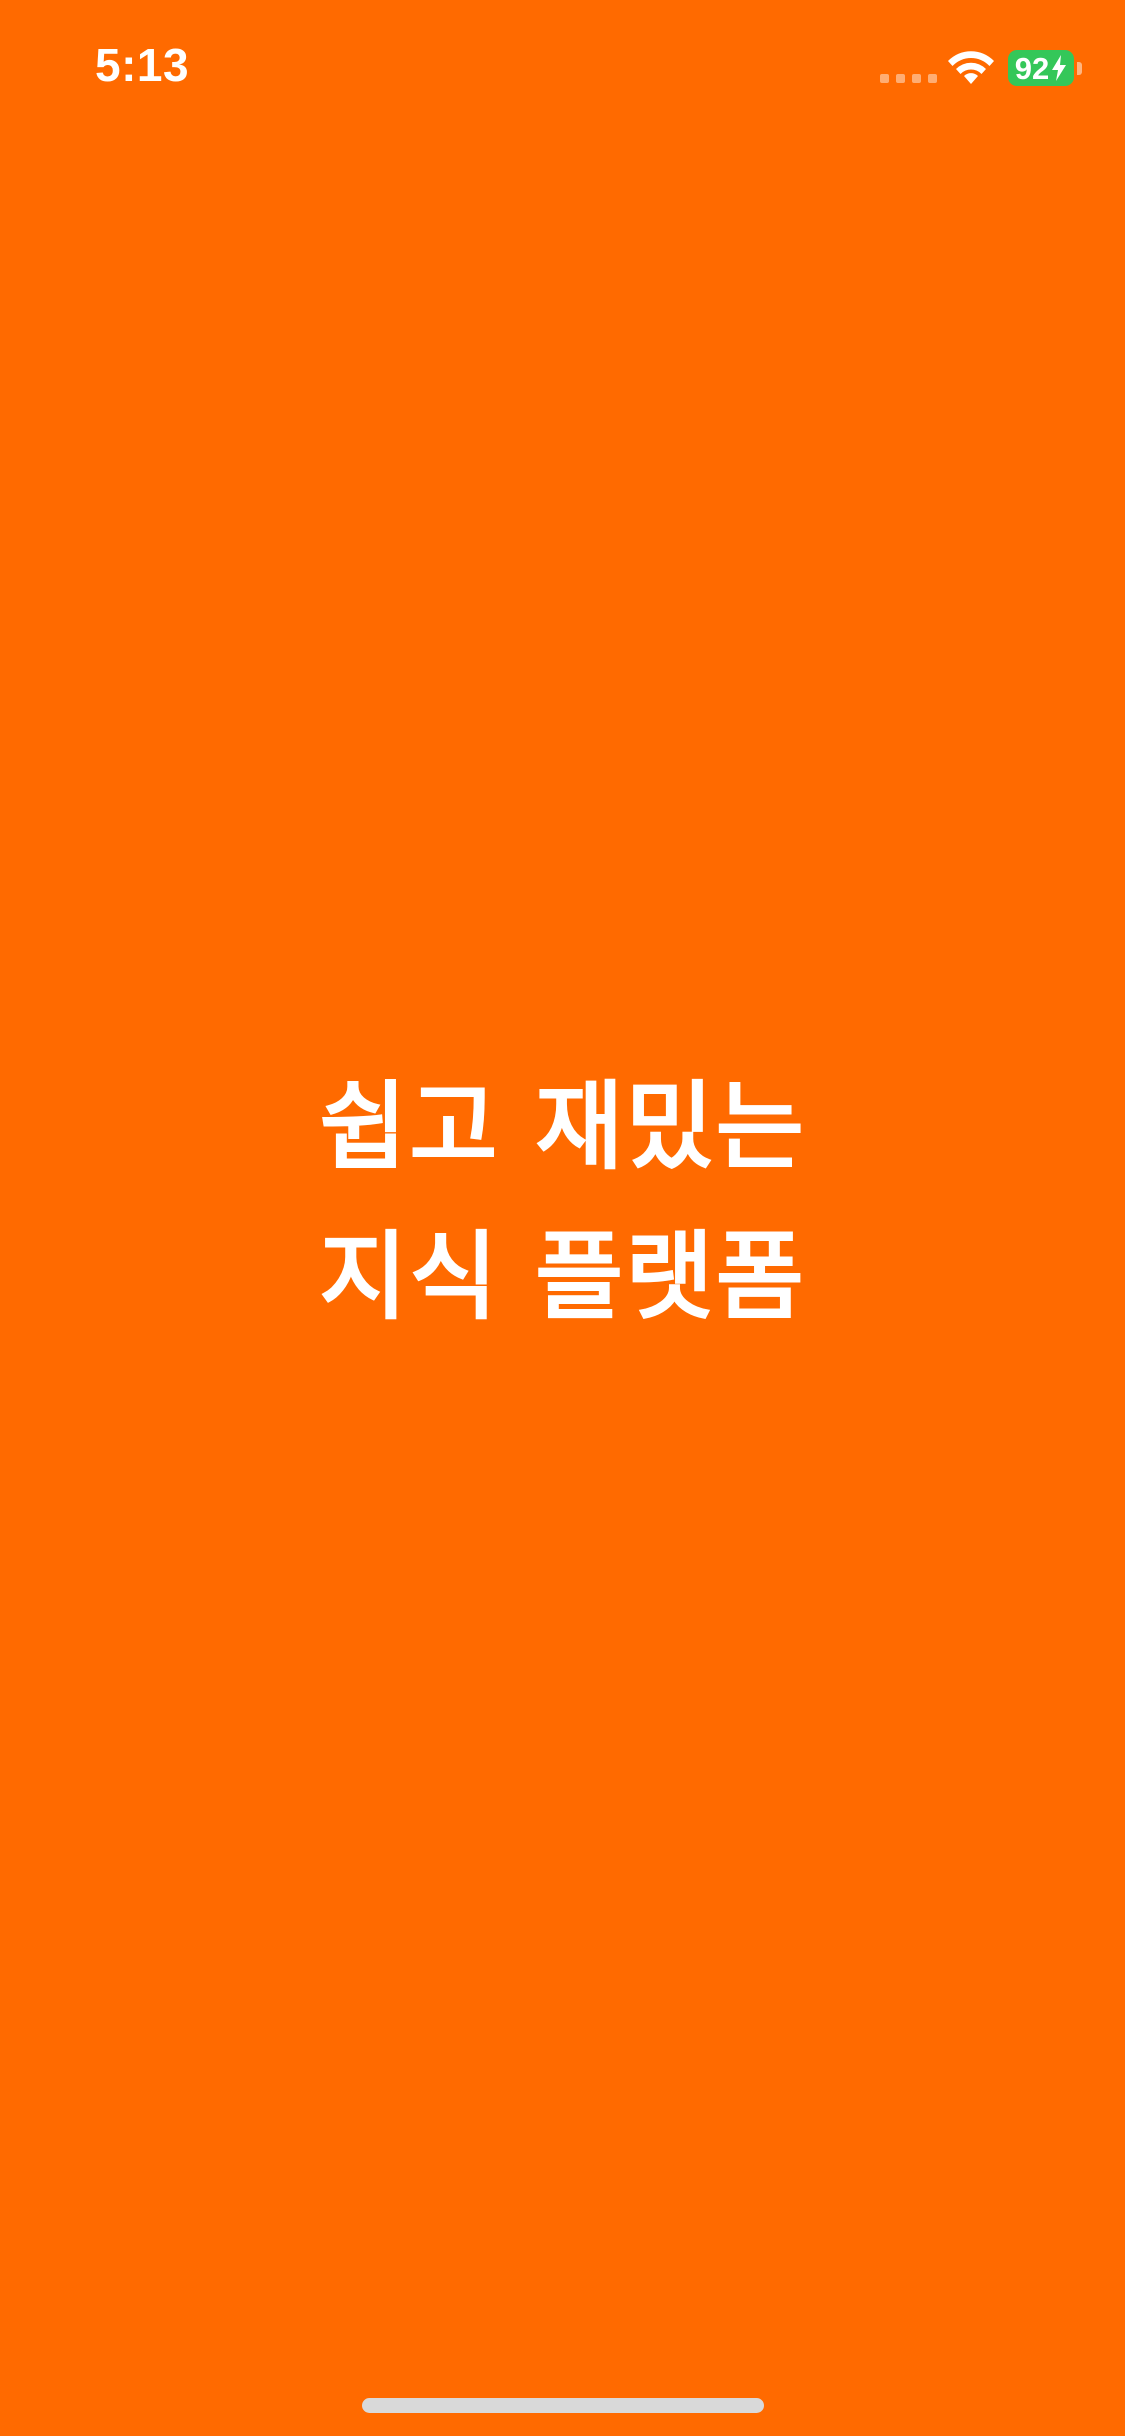  I want to click on battery-level: 92, so click(1032, 68).